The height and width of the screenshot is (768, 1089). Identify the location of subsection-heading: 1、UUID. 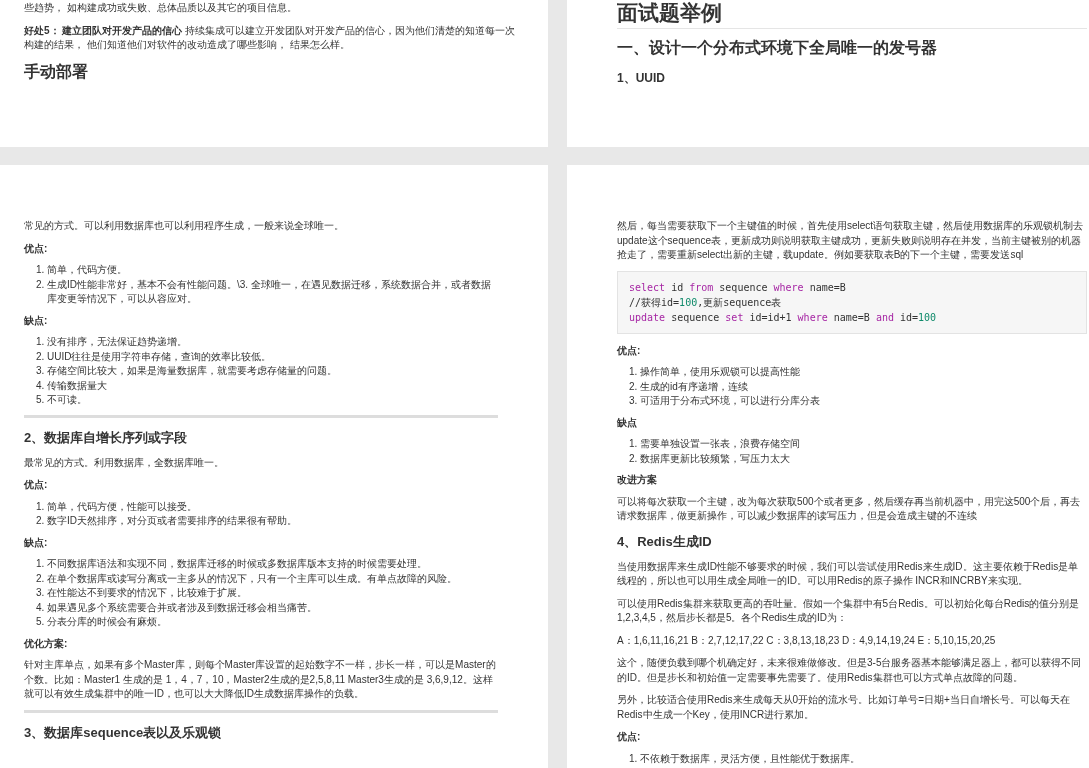
(641, 78).